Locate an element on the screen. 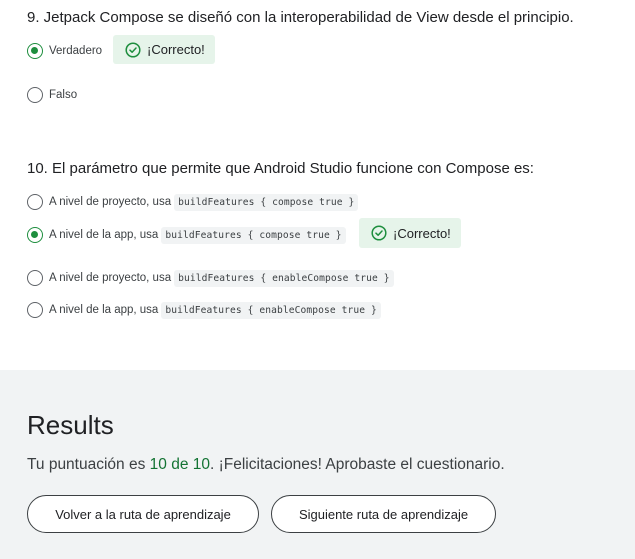 The height and width of the screenshot is (559, 635). option-true: Verdadero is located at coordinates (64, 51).